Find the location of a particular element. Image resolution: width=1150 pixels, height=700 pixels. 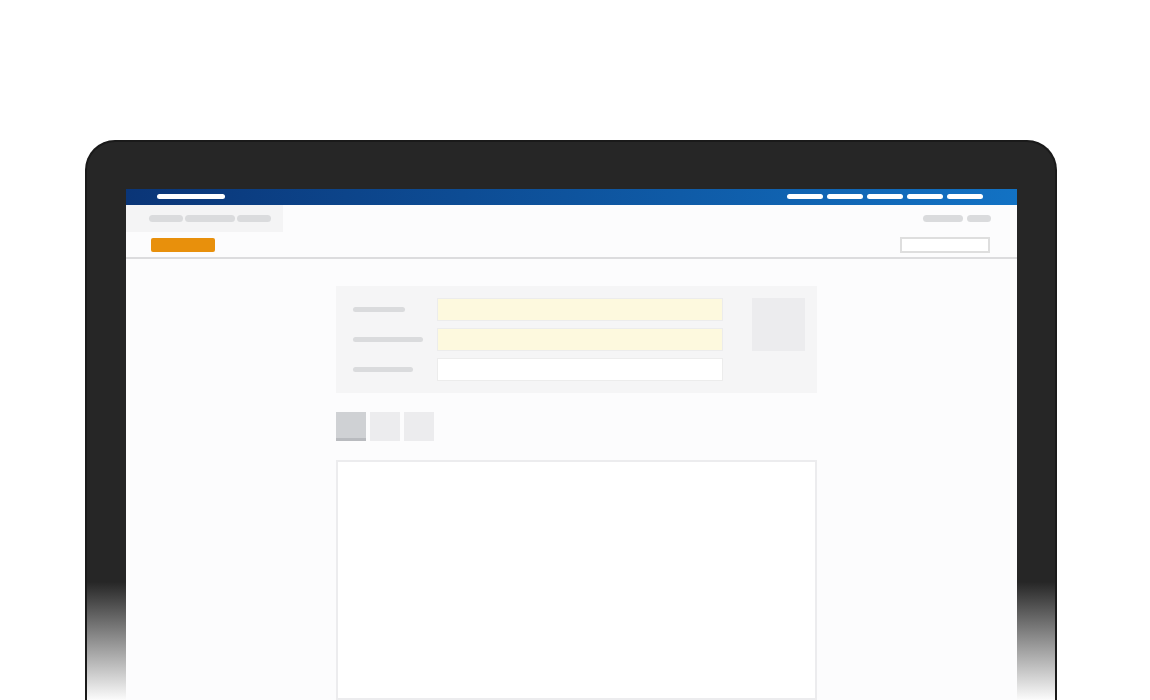

primary-button is located at coordinates (183, 244).